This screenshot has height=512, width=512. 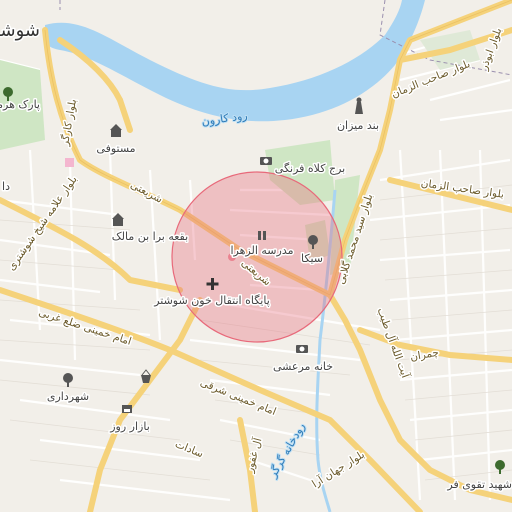 What do you see at coordinates (6, 186) in the screenshot?
I see `edge-label: دا` at bounding box center [6, 186].